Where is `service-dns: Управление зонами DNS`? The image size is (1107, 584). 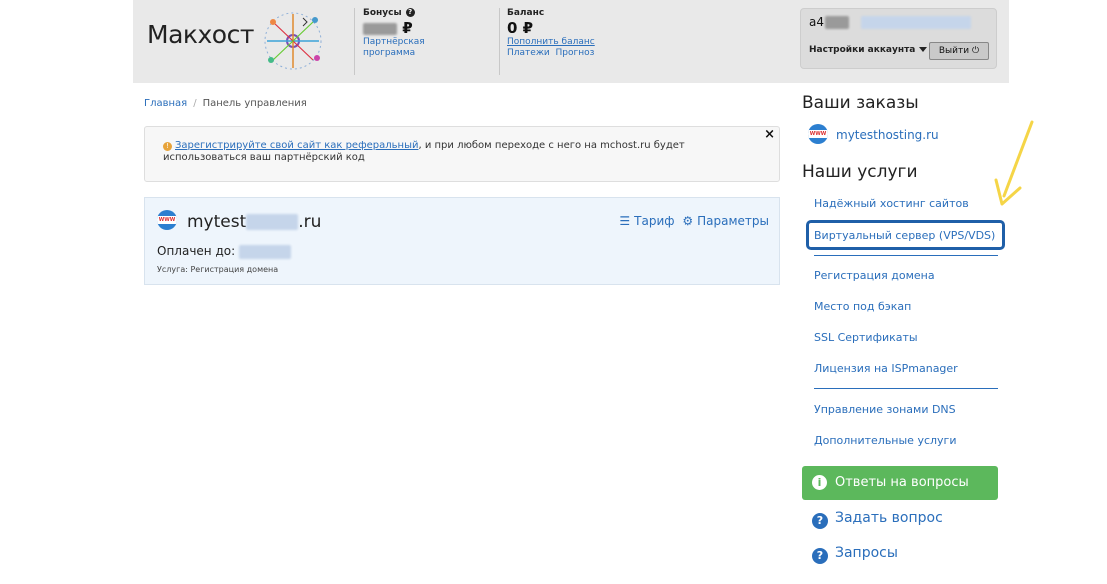
service-dns: Управление зонами DNS is located at coordinates (885, 409).